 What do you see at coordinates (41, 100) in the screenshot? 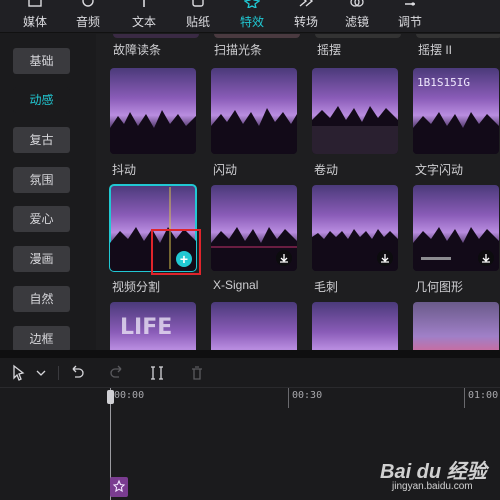
I see `category-dynamic: 动感` at bounding box center [41, 100].